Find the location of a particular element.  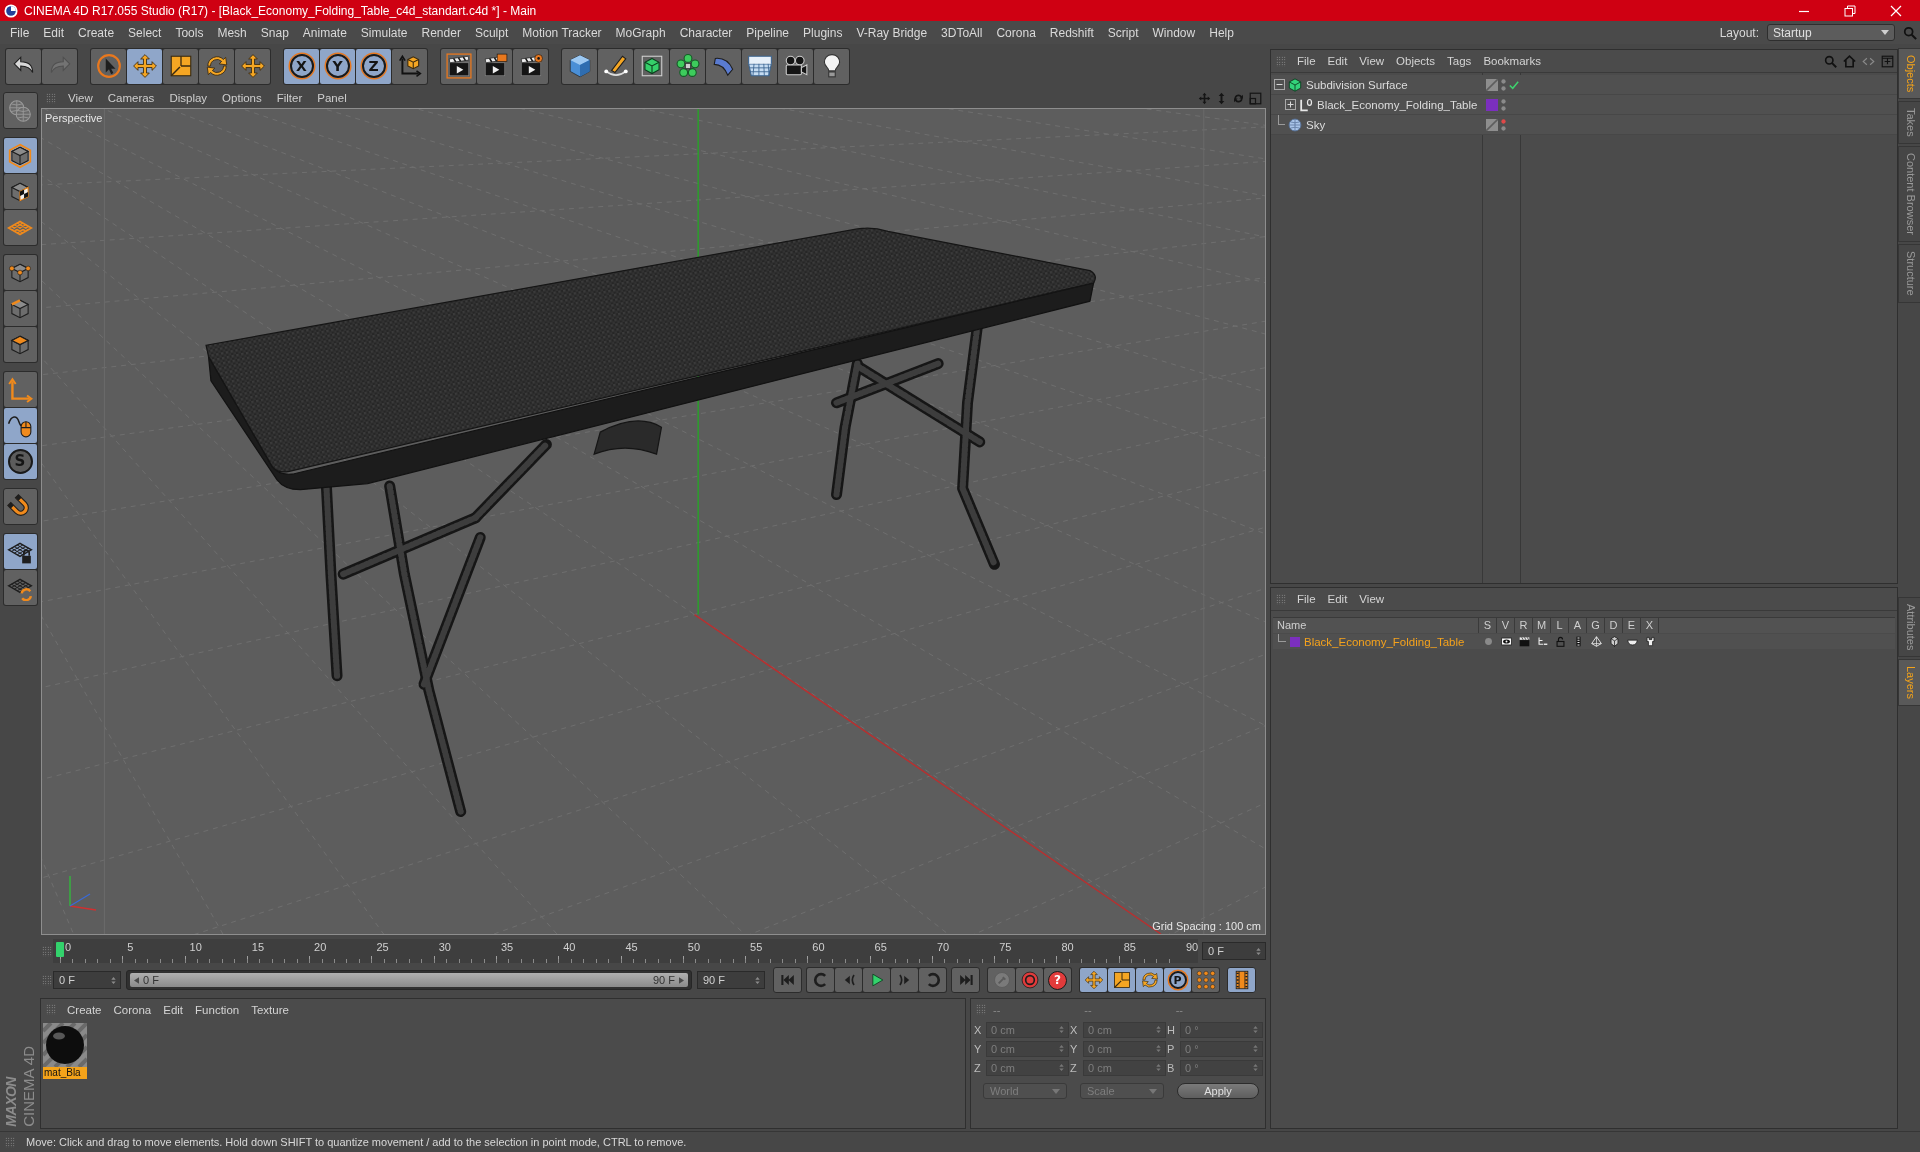

menu-item: Panel is located at coordinates (332, 98).